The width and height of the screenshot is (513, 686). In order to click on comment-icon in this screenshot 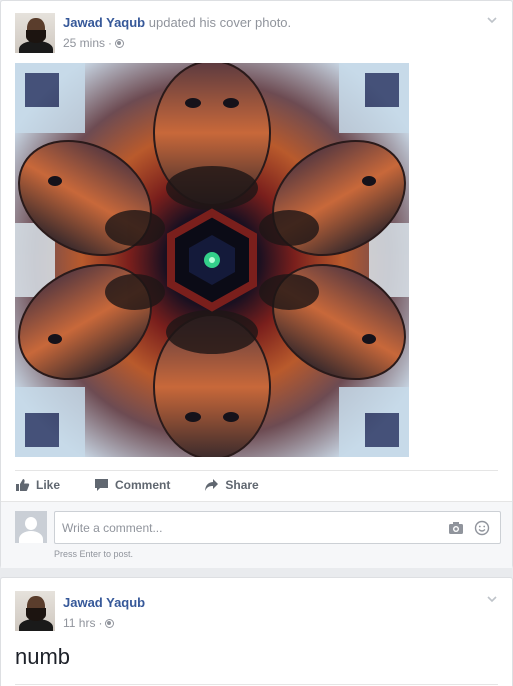, I will do `click(102, 485)`.